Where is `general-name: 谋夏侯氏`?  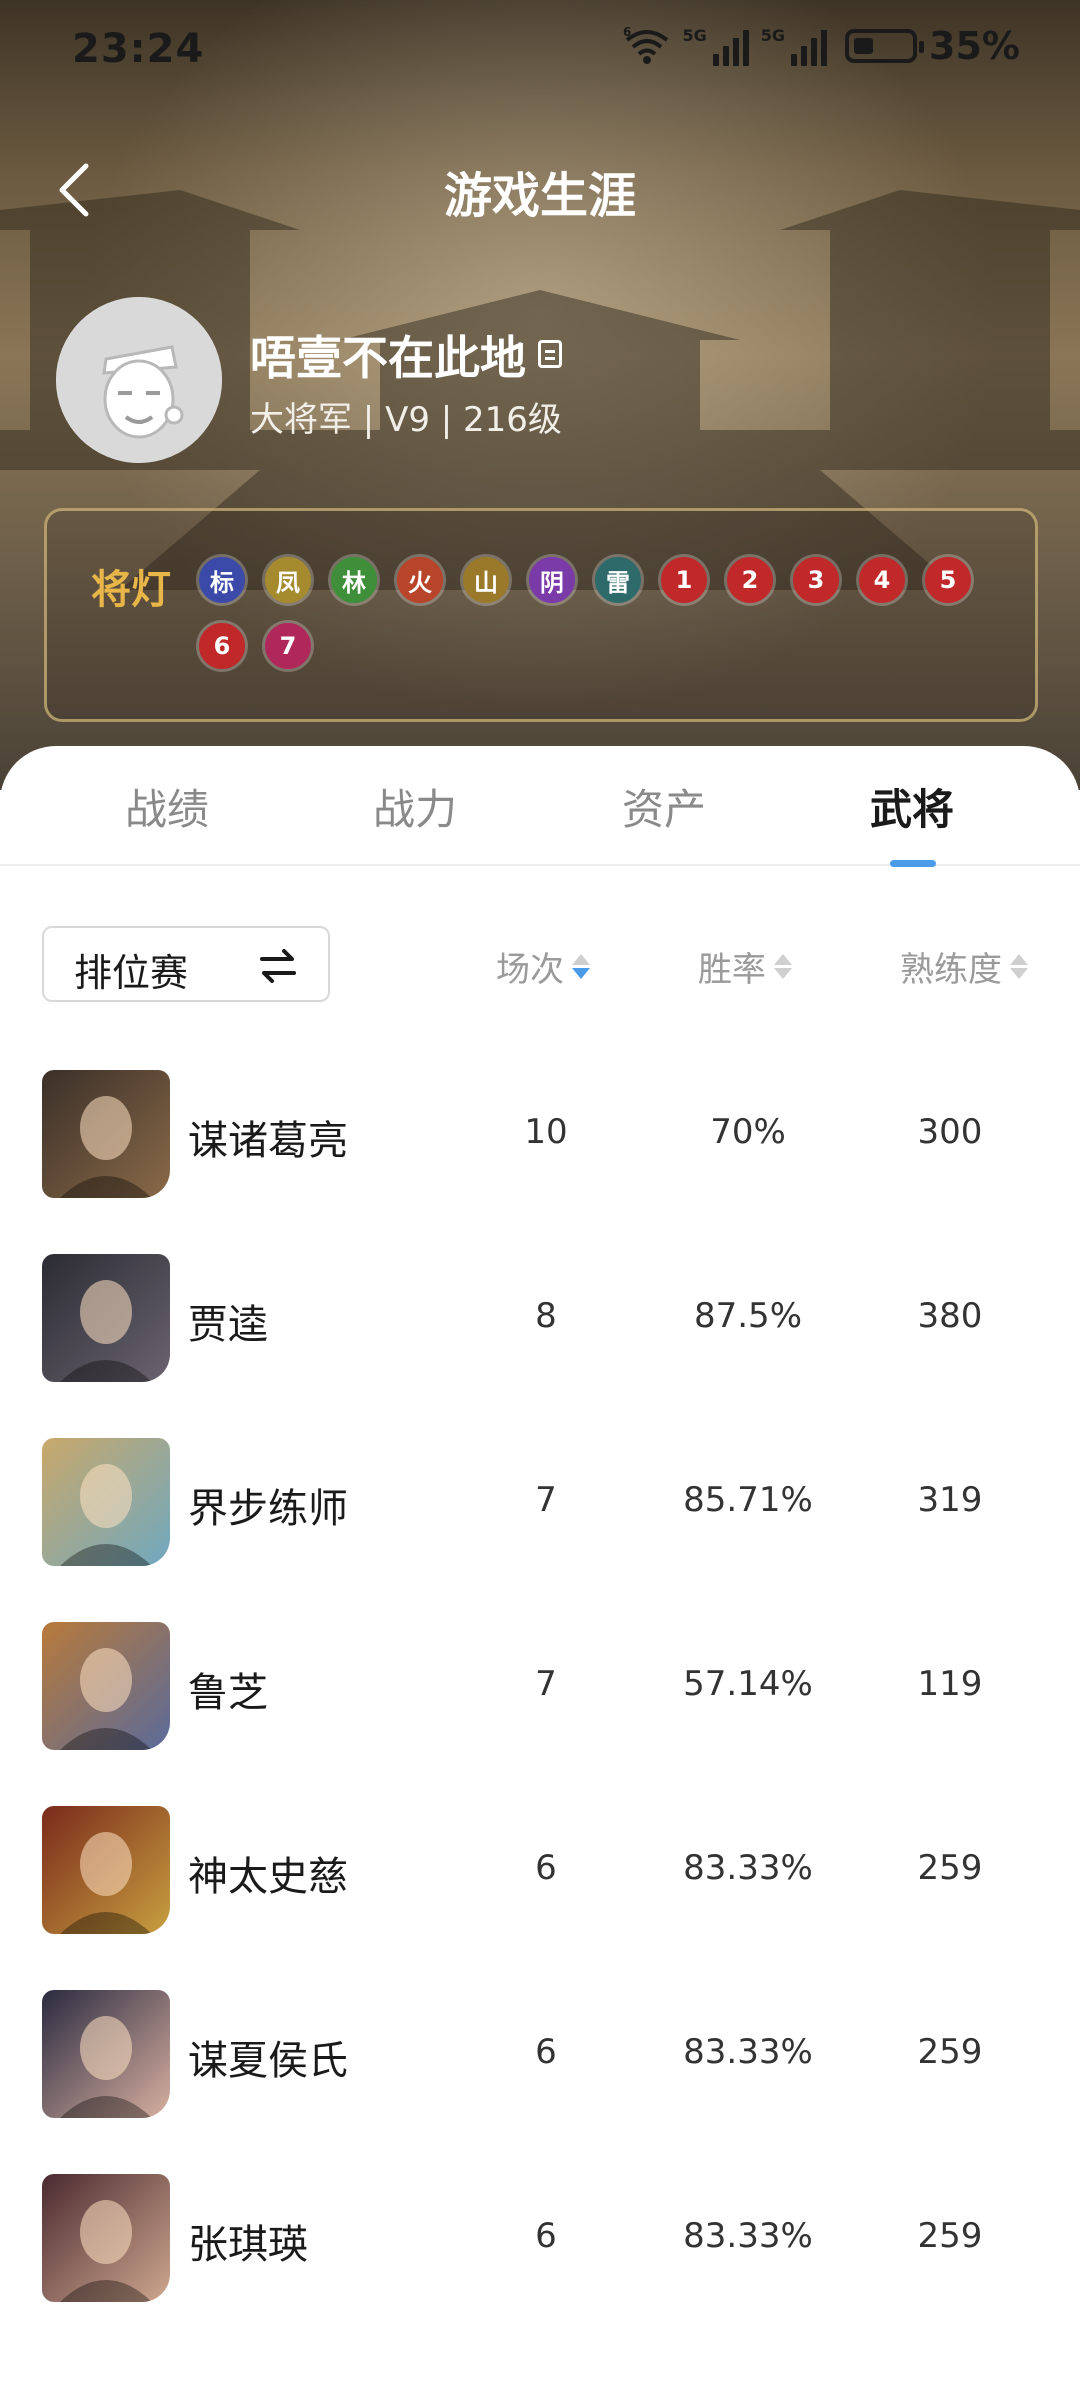
general-name: 谋夏侯氏 is located at coordinates (268, 2061).